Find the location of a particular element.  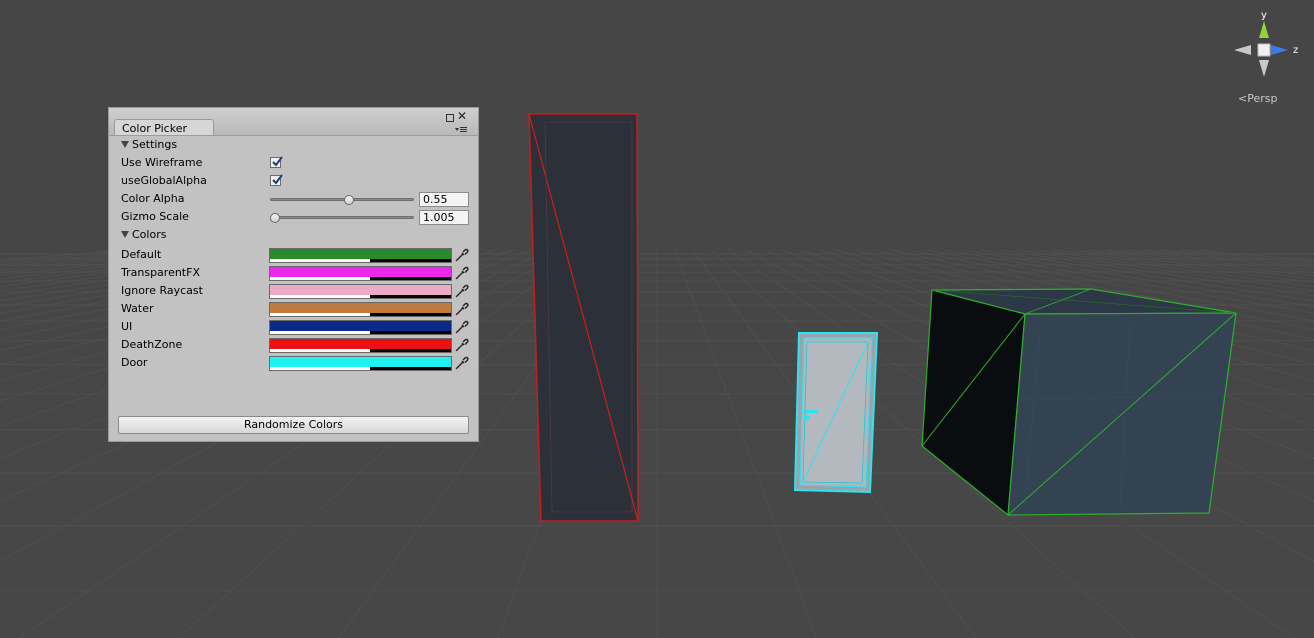

settings-foldout: Settings is located at coordinates (149, 145).